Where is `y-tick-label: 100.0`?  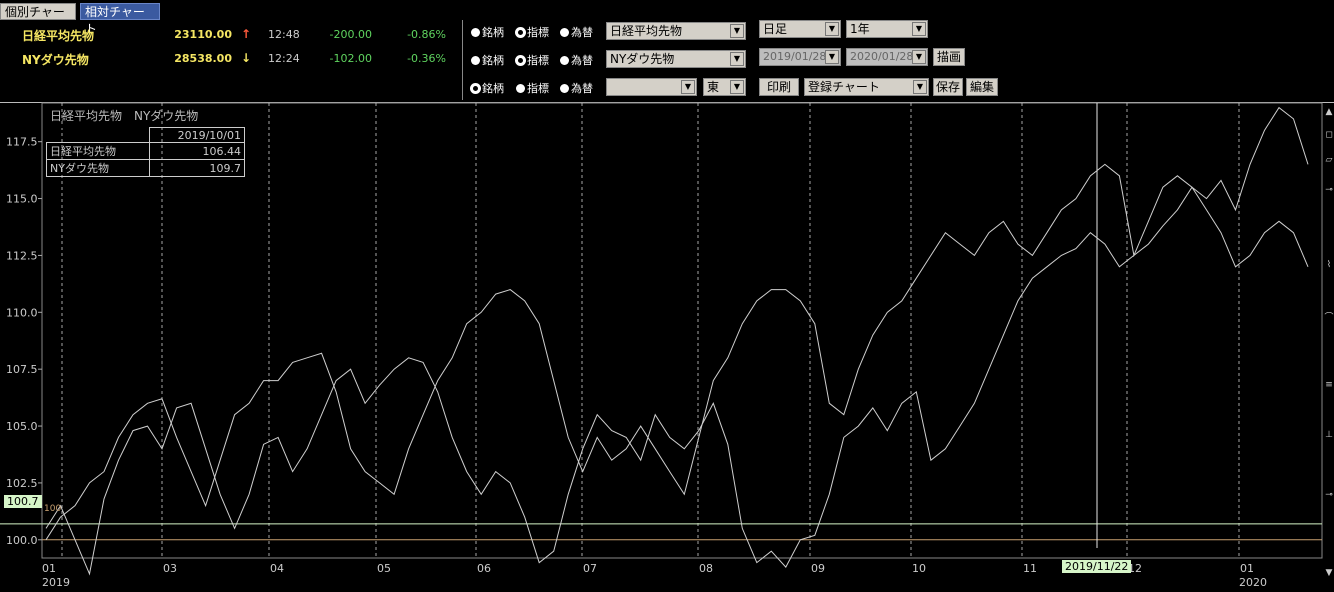 y-tick-label: 100.0 is located at coordinates (22, 540).